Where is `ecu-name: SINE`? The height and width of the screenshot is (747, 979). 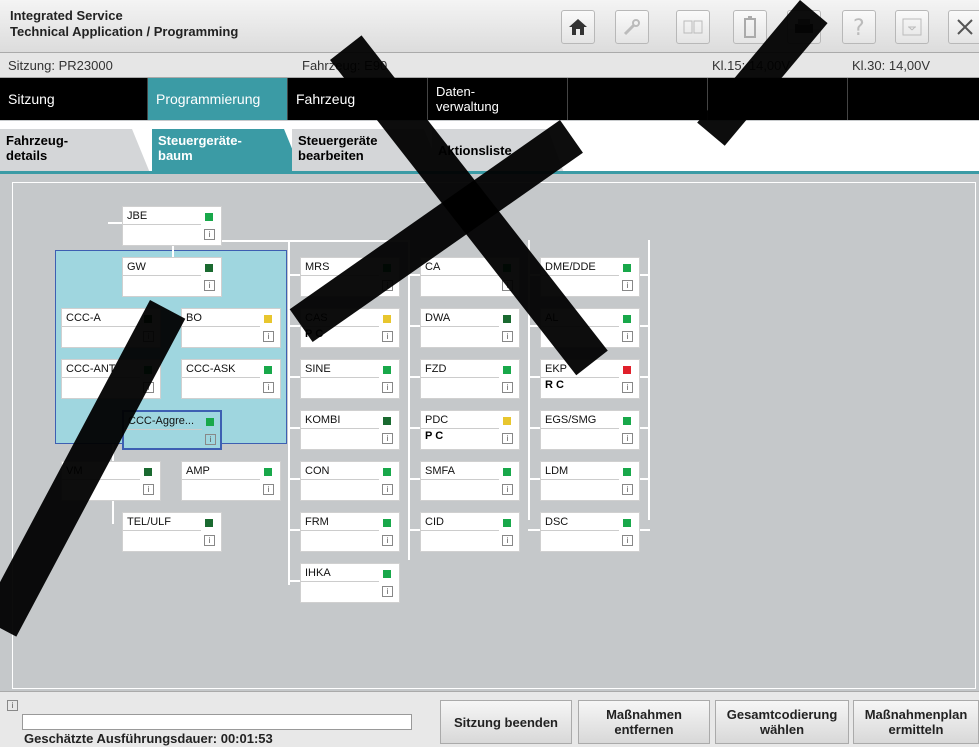
ecu-name: SINE is located at coordinates (318, 369).